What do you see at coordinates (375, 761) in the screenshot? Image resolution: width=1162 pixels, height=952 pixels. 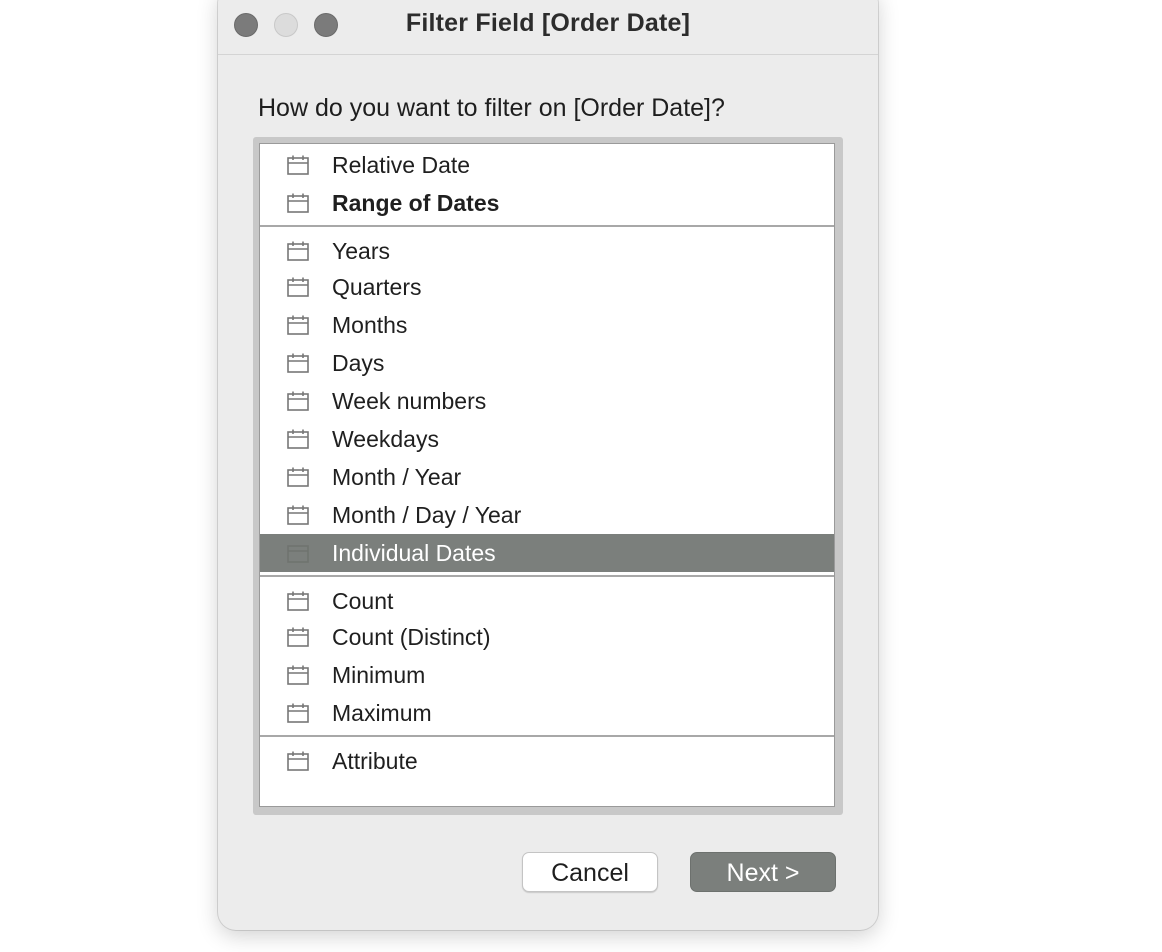 I see `list-item-label: Attribute` at bounding box center [375, 761].